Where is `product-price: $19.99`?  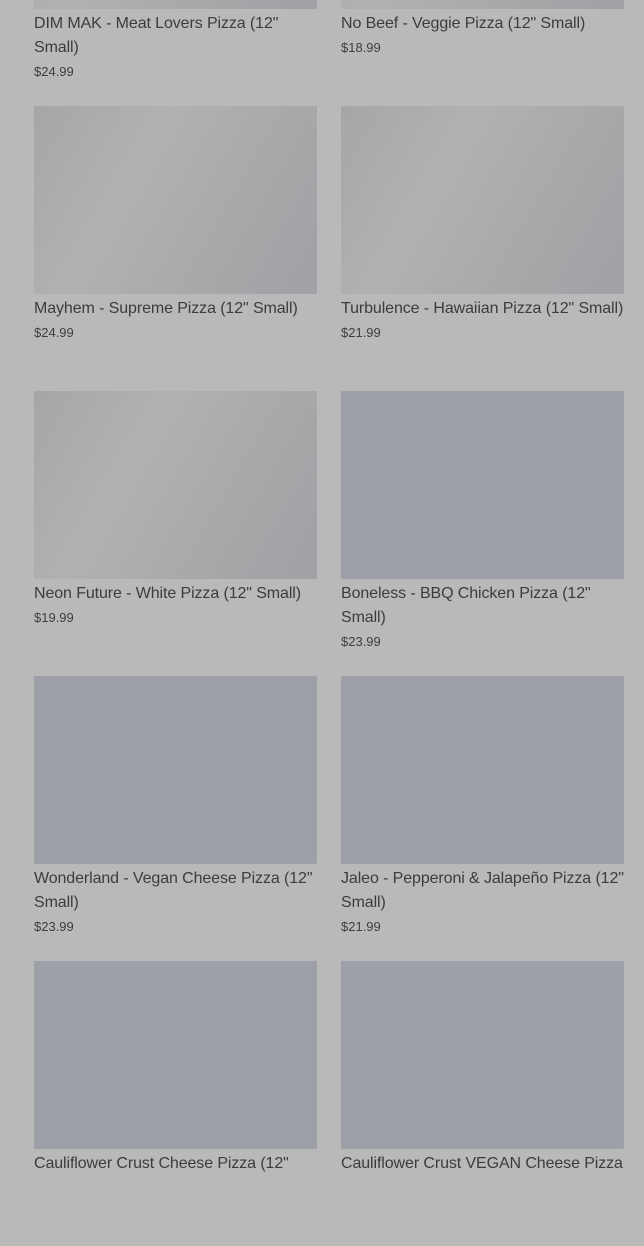 product-price: $19.99 is located at coordinates (54, 617).